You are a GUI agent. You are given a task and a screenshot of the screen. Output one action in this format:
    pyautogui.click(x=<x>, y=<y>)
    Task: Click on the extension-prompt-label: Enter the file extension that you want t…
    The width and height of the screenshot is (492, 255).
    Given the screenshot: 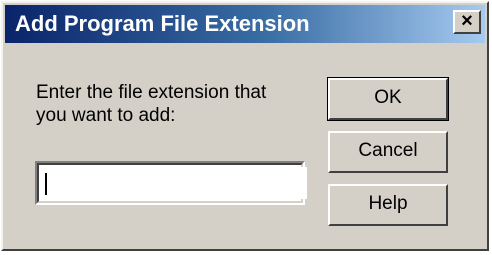 What is the action you would take?
    pyautogui.click(x=176, y=104)
    